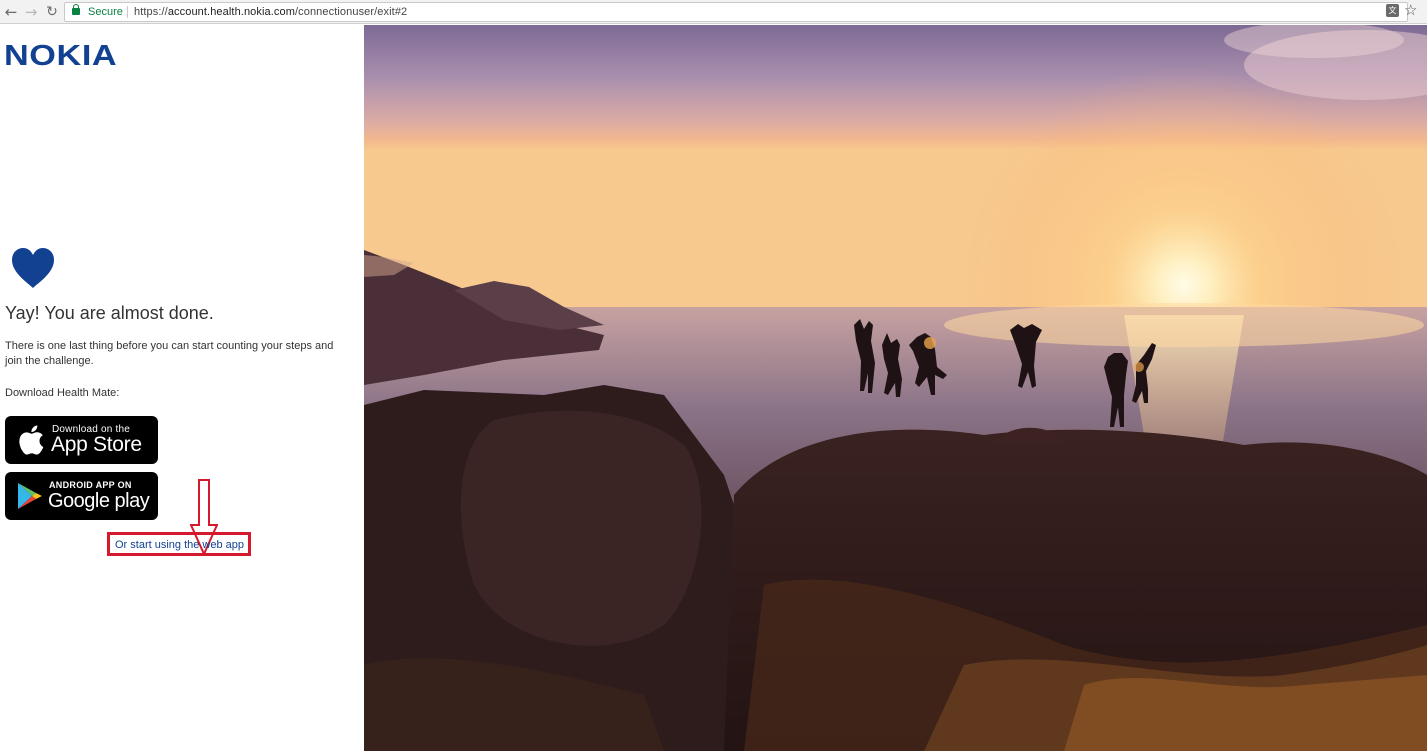  Describe the element at coordinates (33, 268) in the screenshot. I see `heart-icon` at that location.